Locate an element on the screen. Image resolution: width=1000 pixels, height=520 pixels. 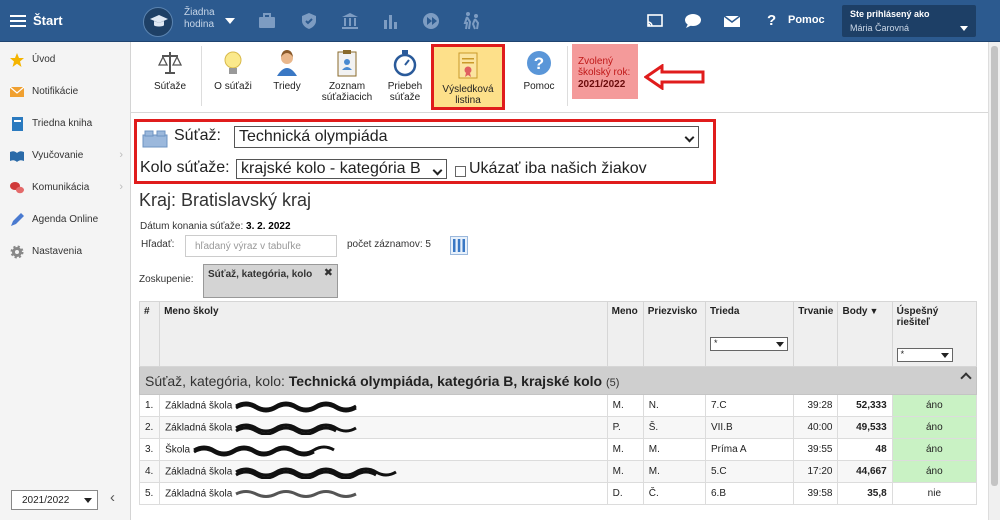
help-icon: ? is located at coordinates (771, 20).